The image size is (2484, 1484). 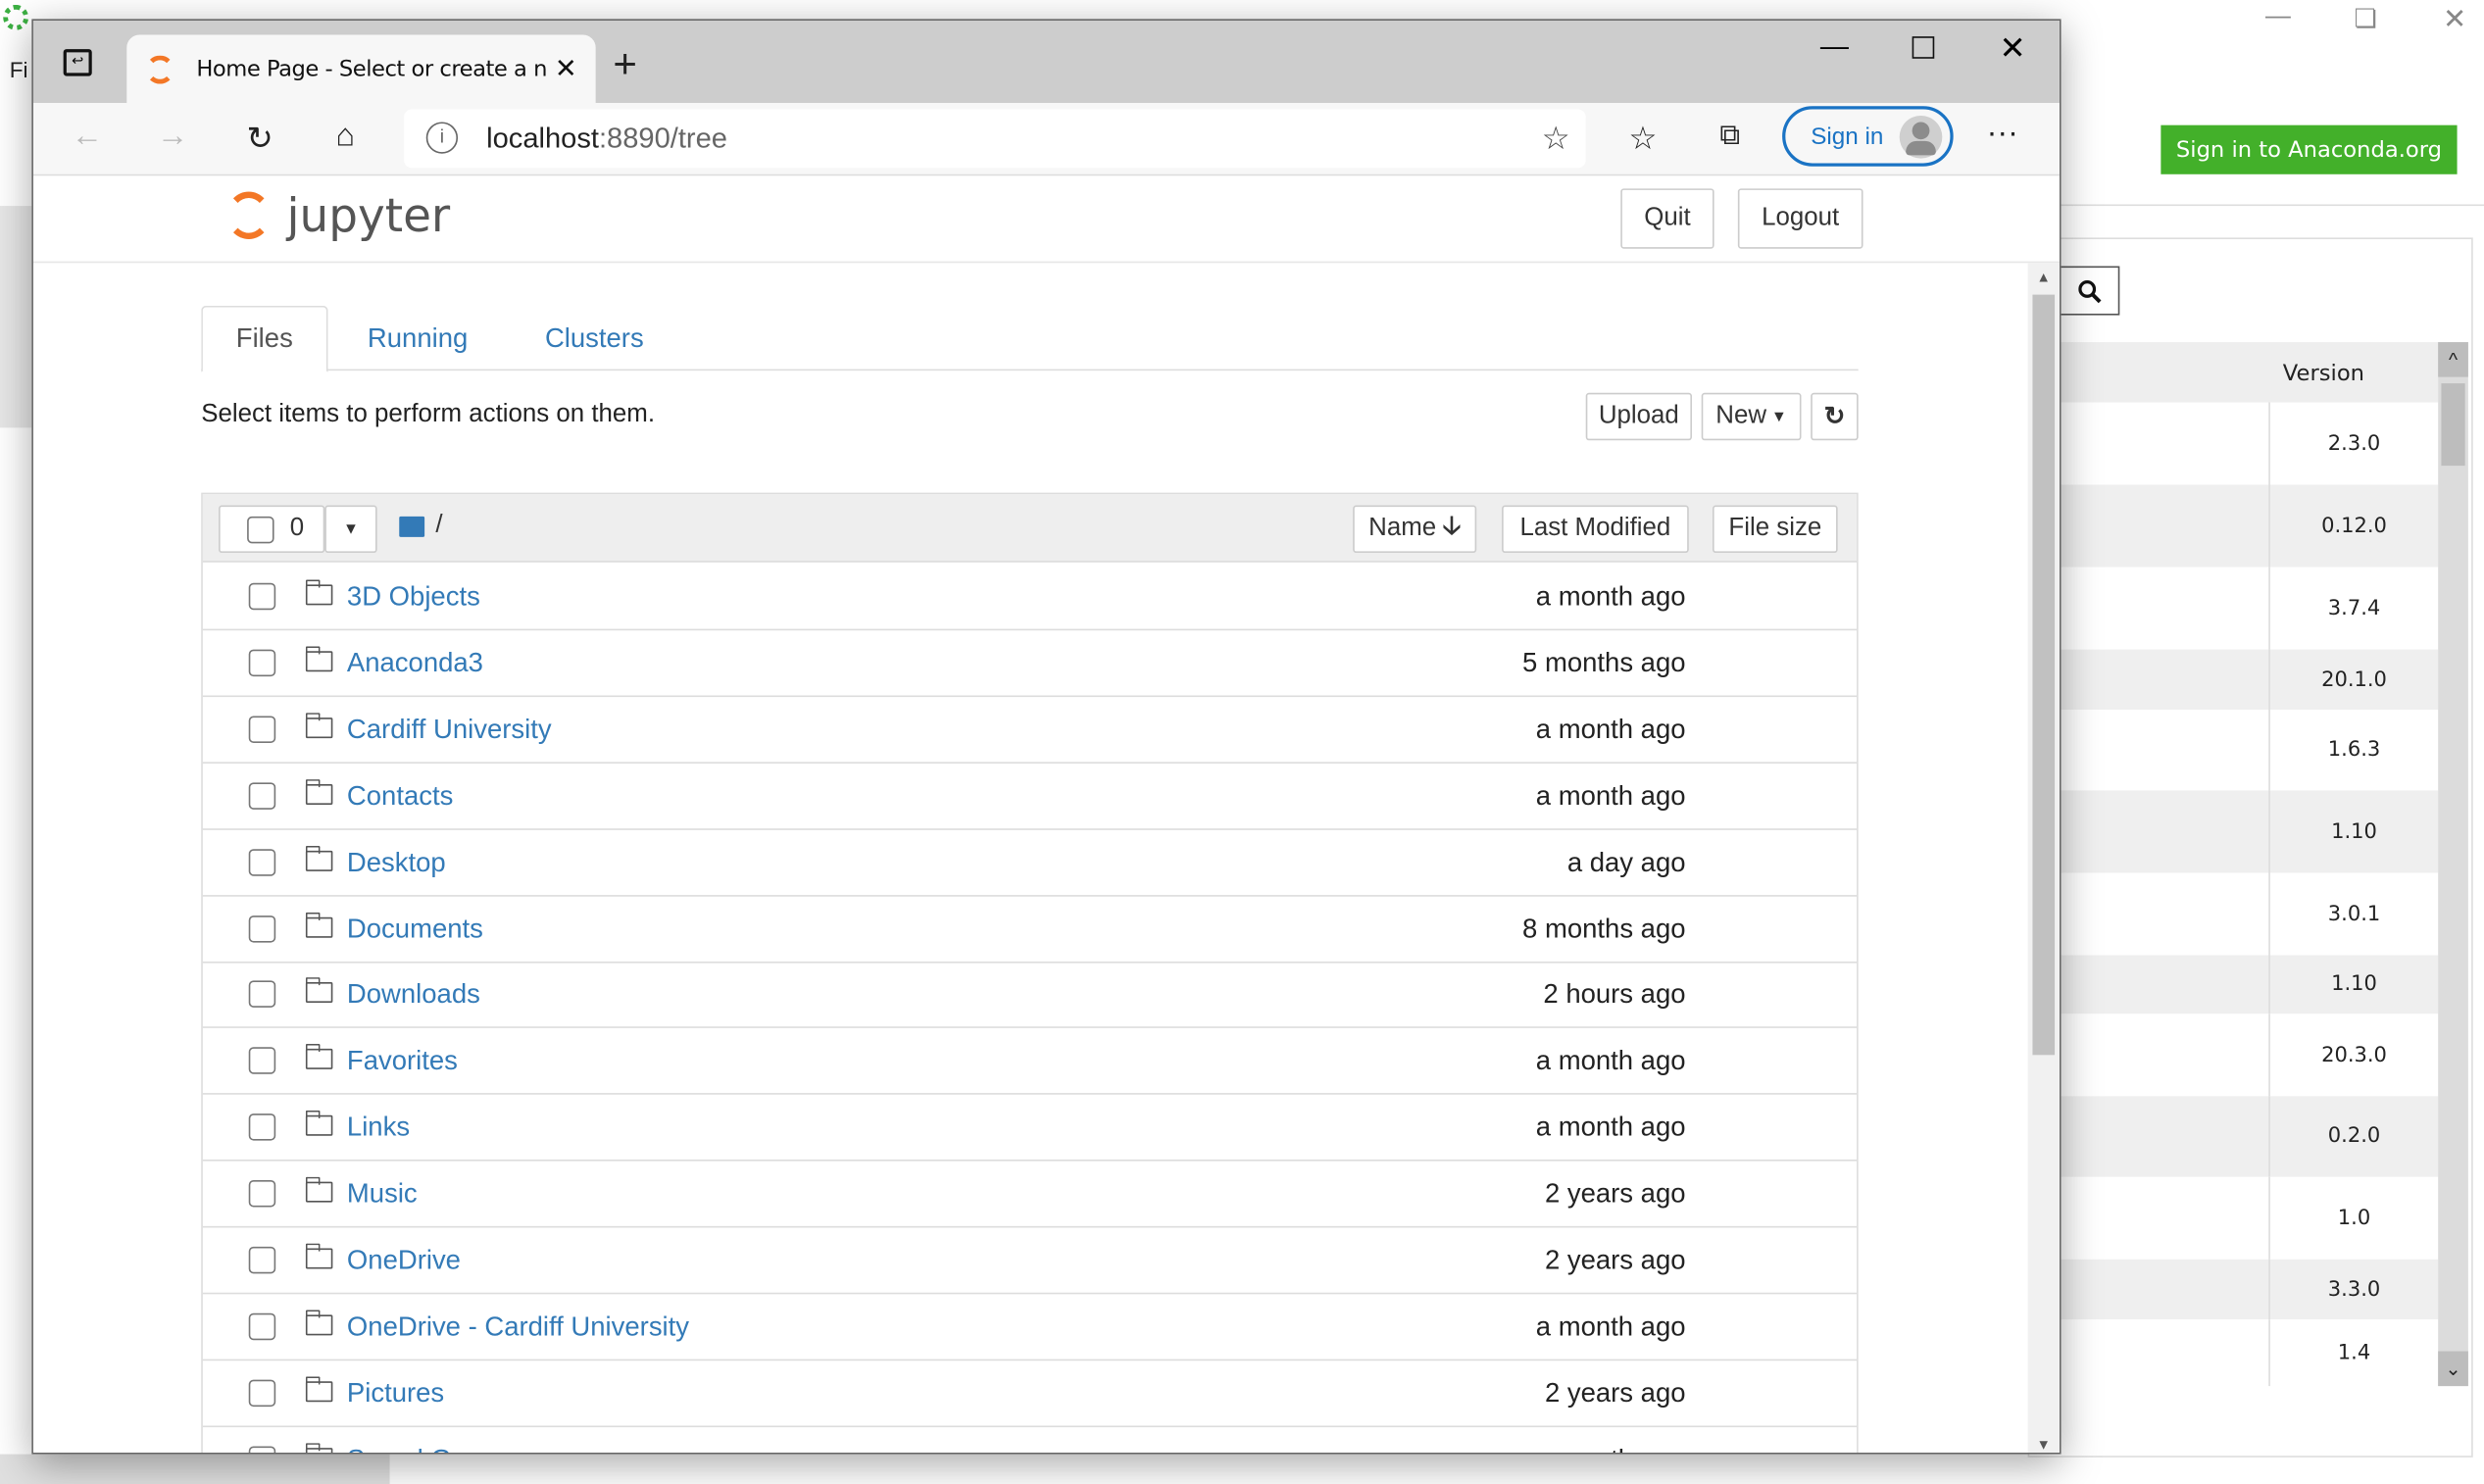 I want to click on file-list-item: OneDrive - Cardiff University a month ago, so click(x=1030, y=1327).